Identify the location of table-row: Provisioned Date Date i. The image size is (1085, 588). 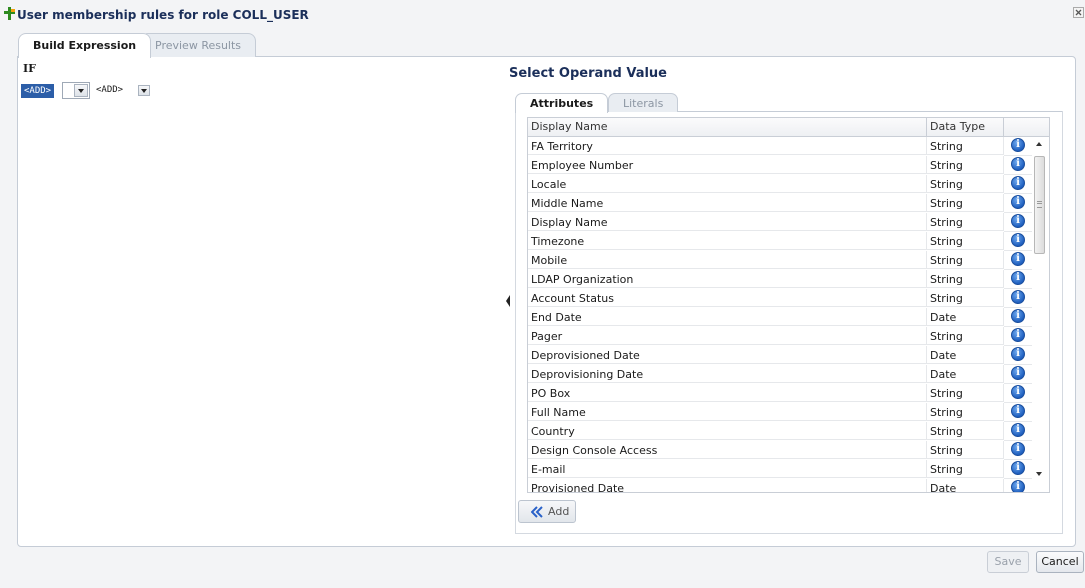
(780, 485).